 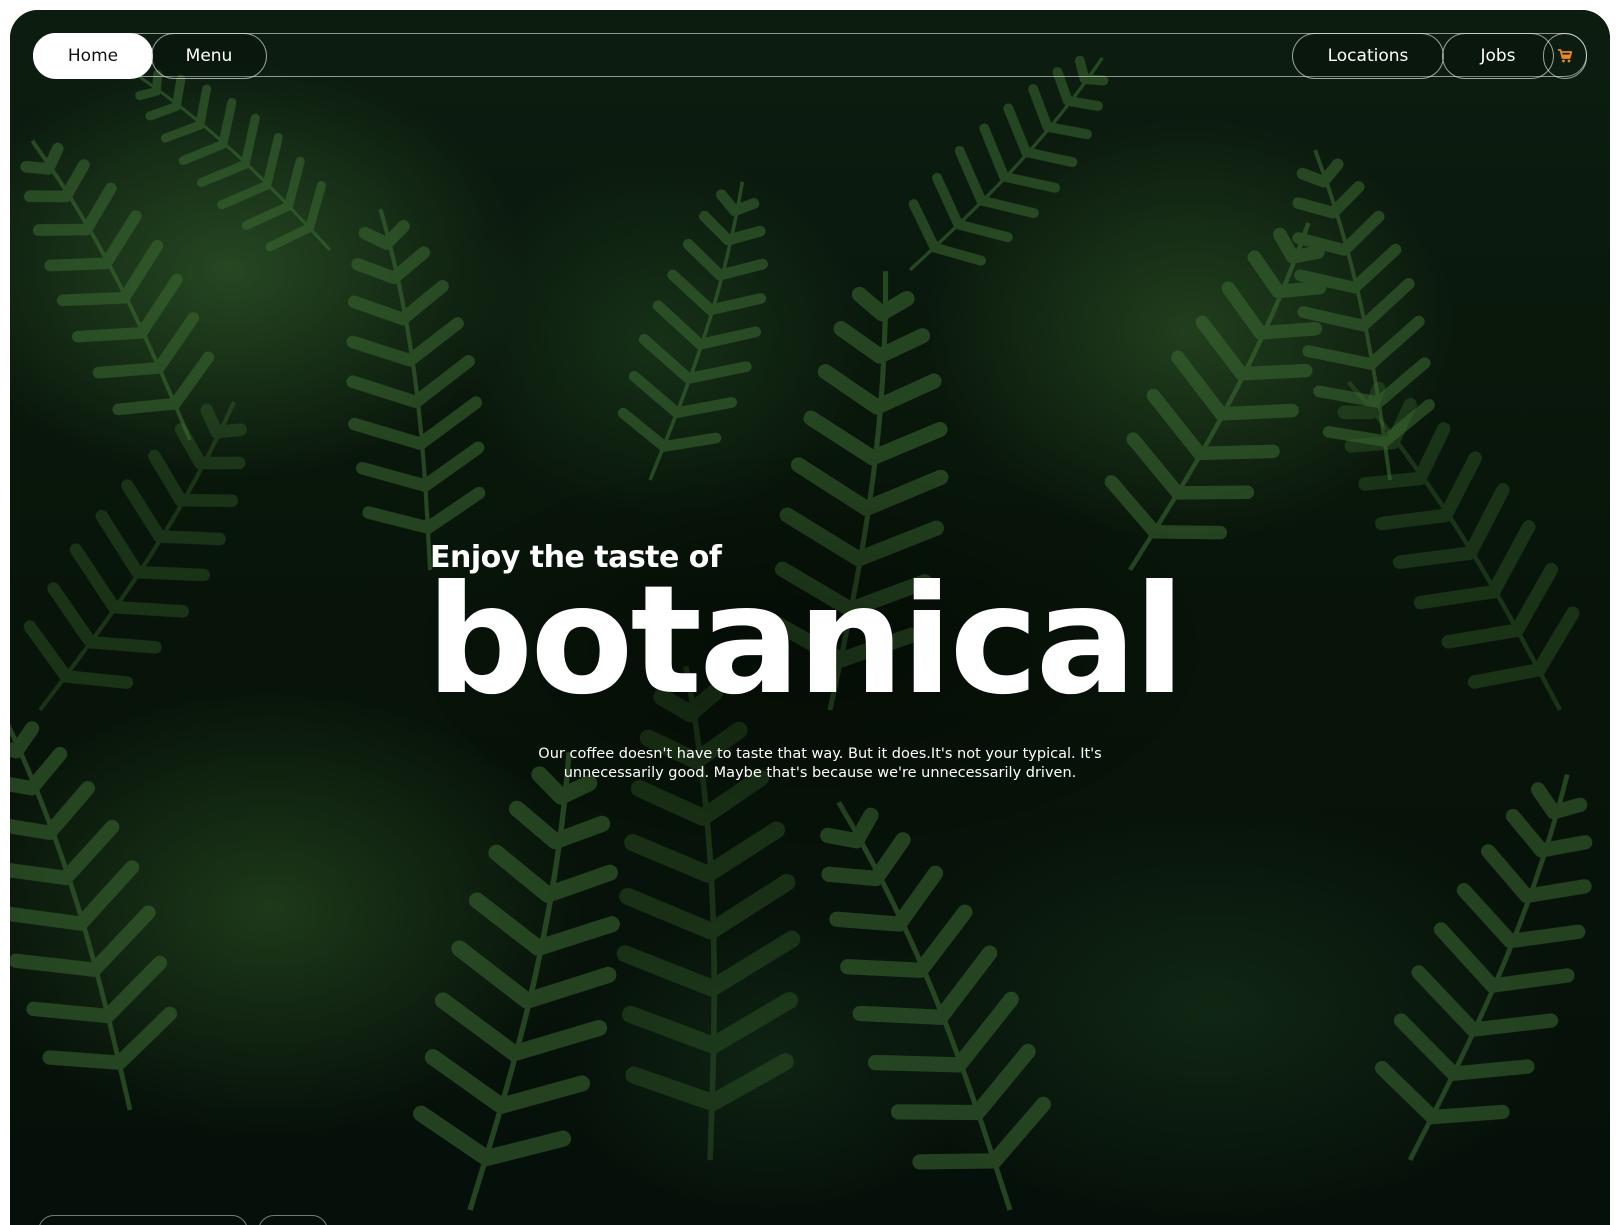 I want to click on nav-home-button: Home, so click(x=93, y=56).